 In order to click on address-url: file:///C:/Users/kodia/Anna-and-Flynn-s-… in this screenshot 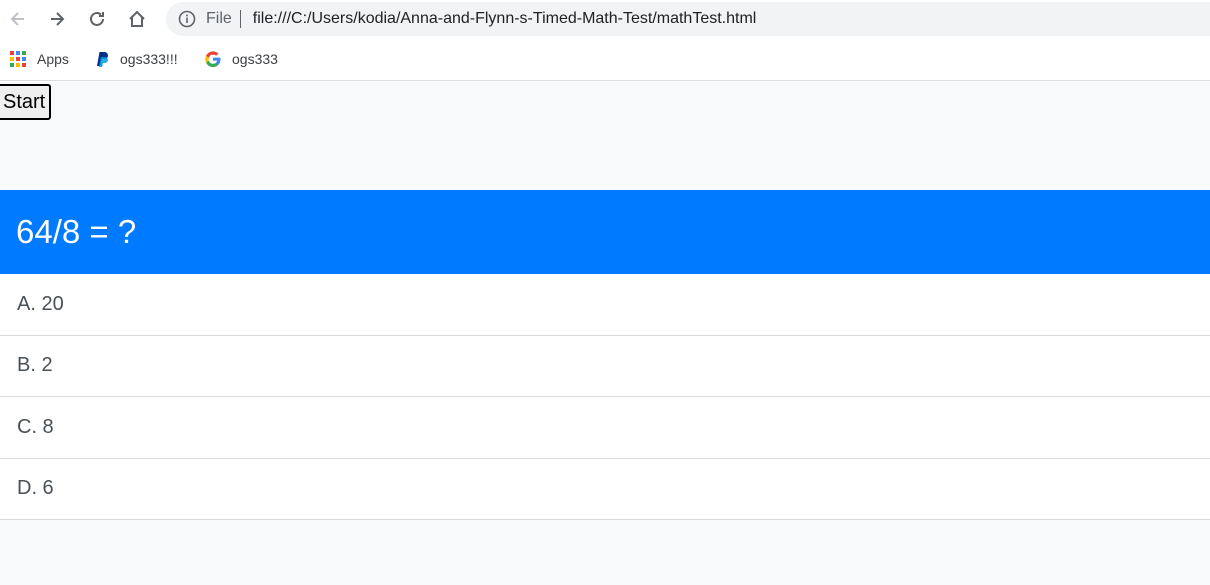, I will do `click(505, 19)`.